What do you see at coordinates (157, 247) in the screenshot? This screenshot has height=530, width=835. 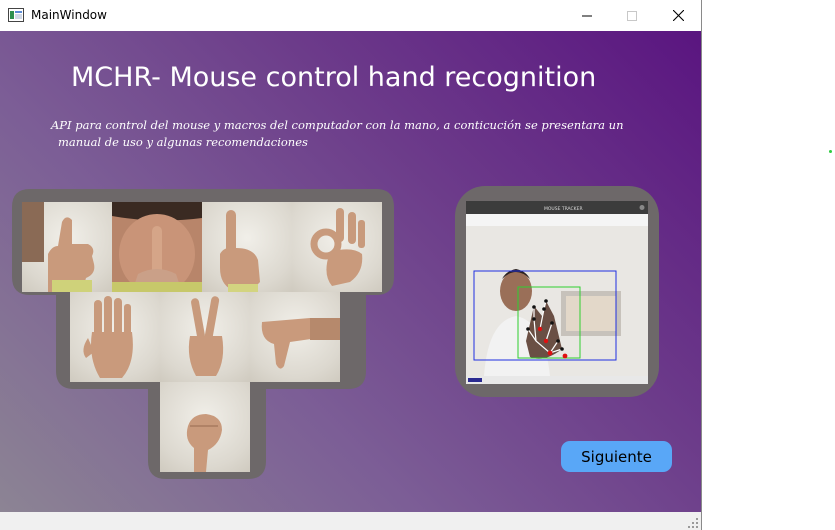 I see `gesture-finger-on-lips` at bounding box center [157, 247].